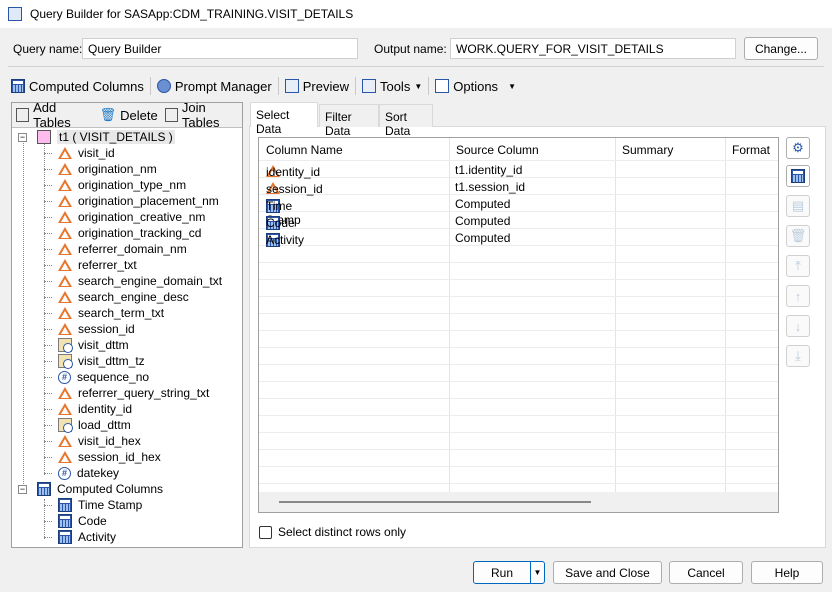  I want to click on calculator-icon, so click(798, 176).